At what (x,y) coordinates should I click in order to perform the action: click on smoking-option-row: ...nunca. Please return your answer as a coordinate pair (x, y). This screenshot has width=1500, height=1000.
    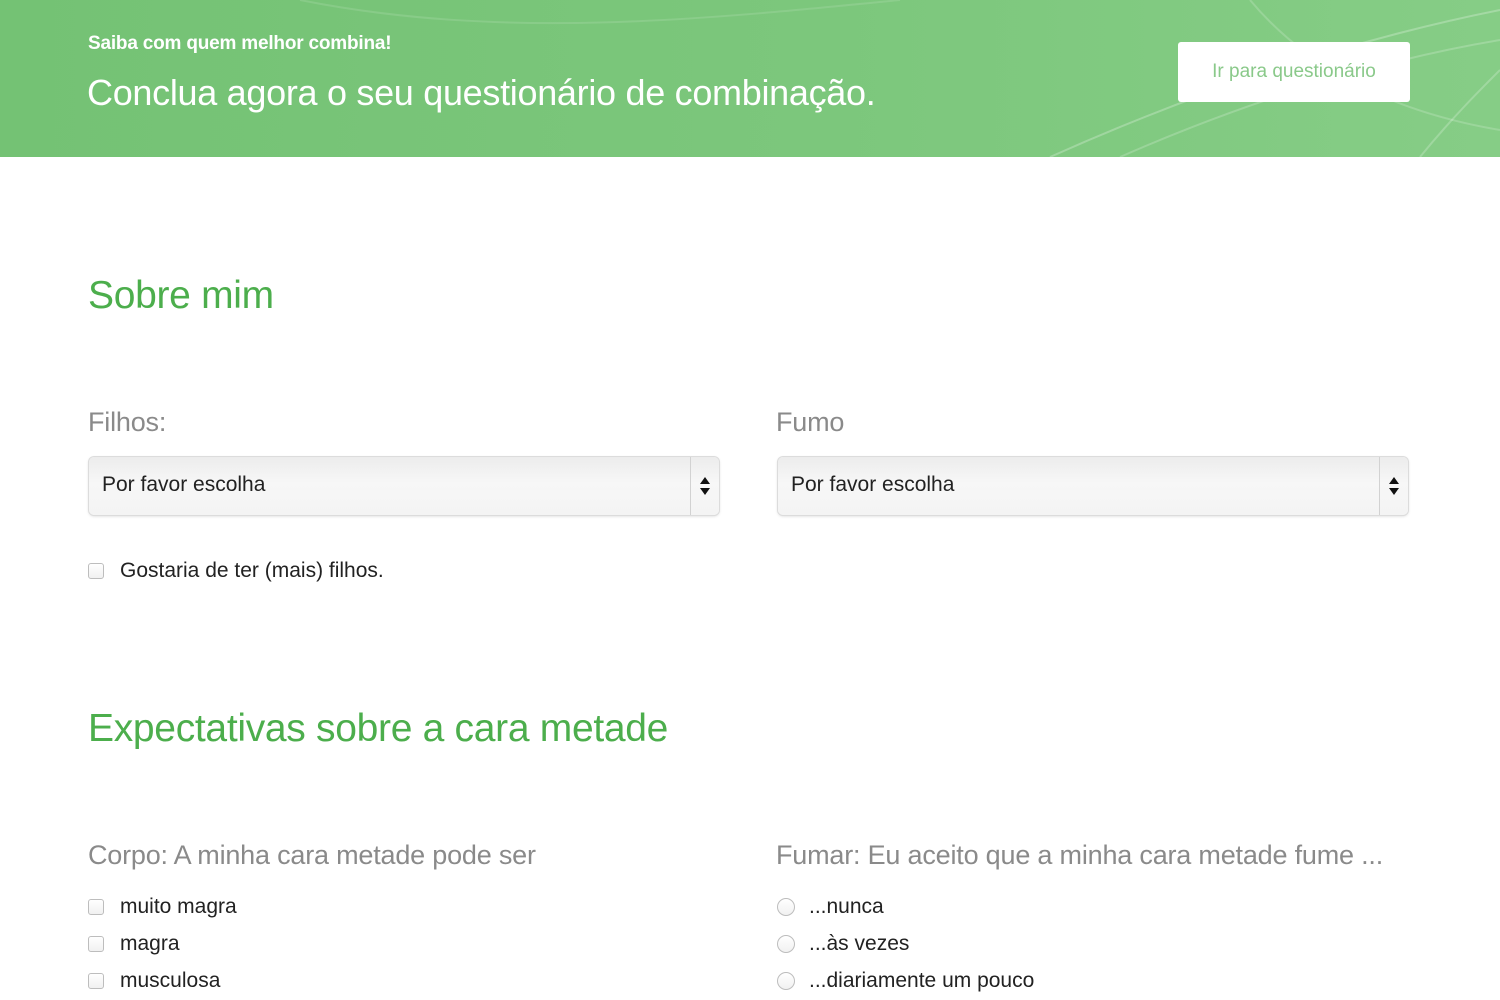
    Looking at the image, I should click on (830, 907).